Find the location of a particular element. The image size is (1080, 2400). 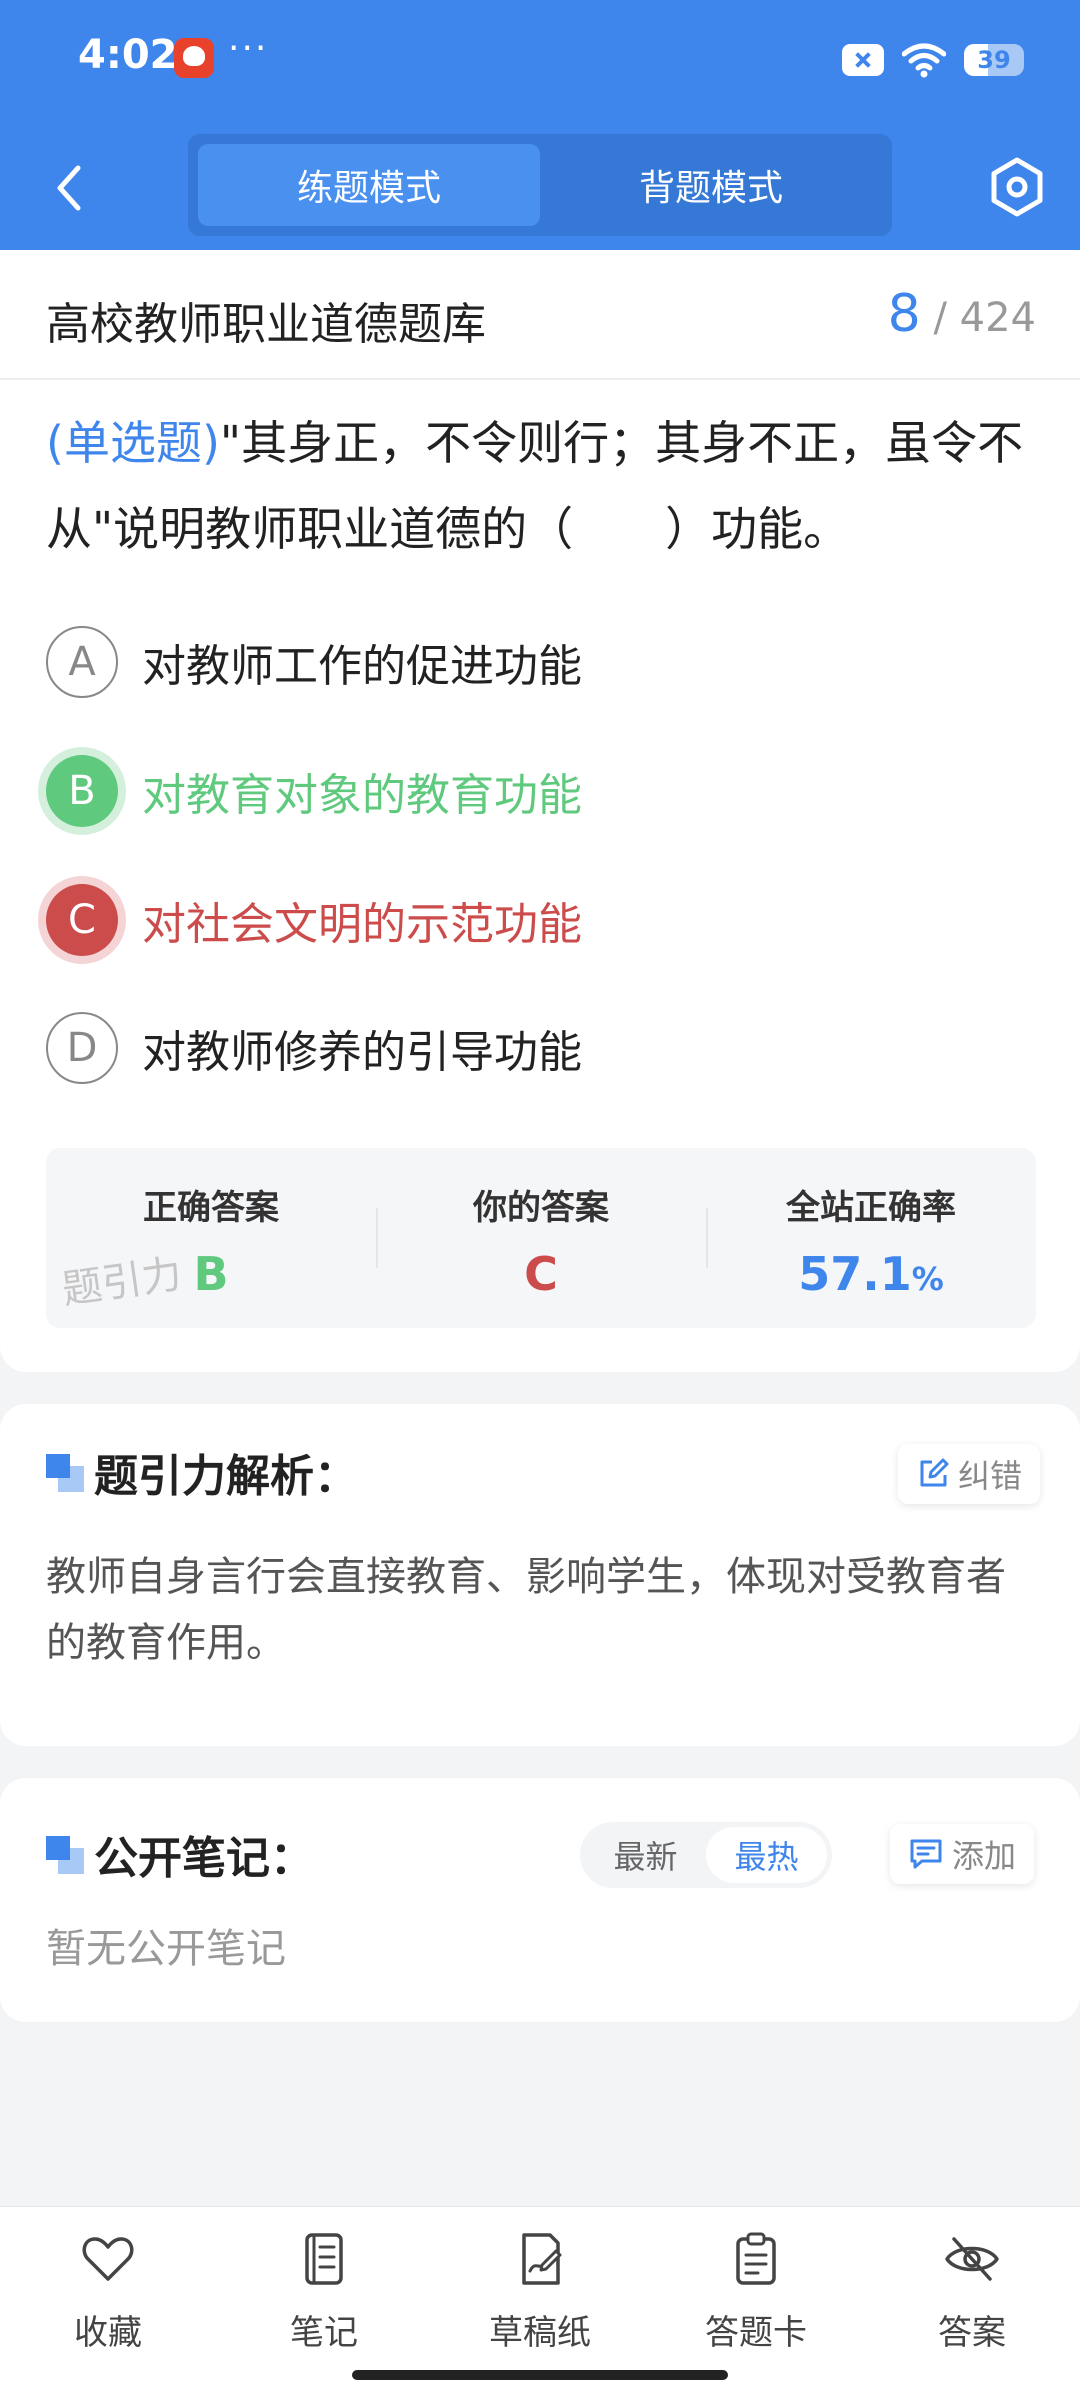

mode-switch: 练题模式 背题模式 is located at coordinates (540, 185).